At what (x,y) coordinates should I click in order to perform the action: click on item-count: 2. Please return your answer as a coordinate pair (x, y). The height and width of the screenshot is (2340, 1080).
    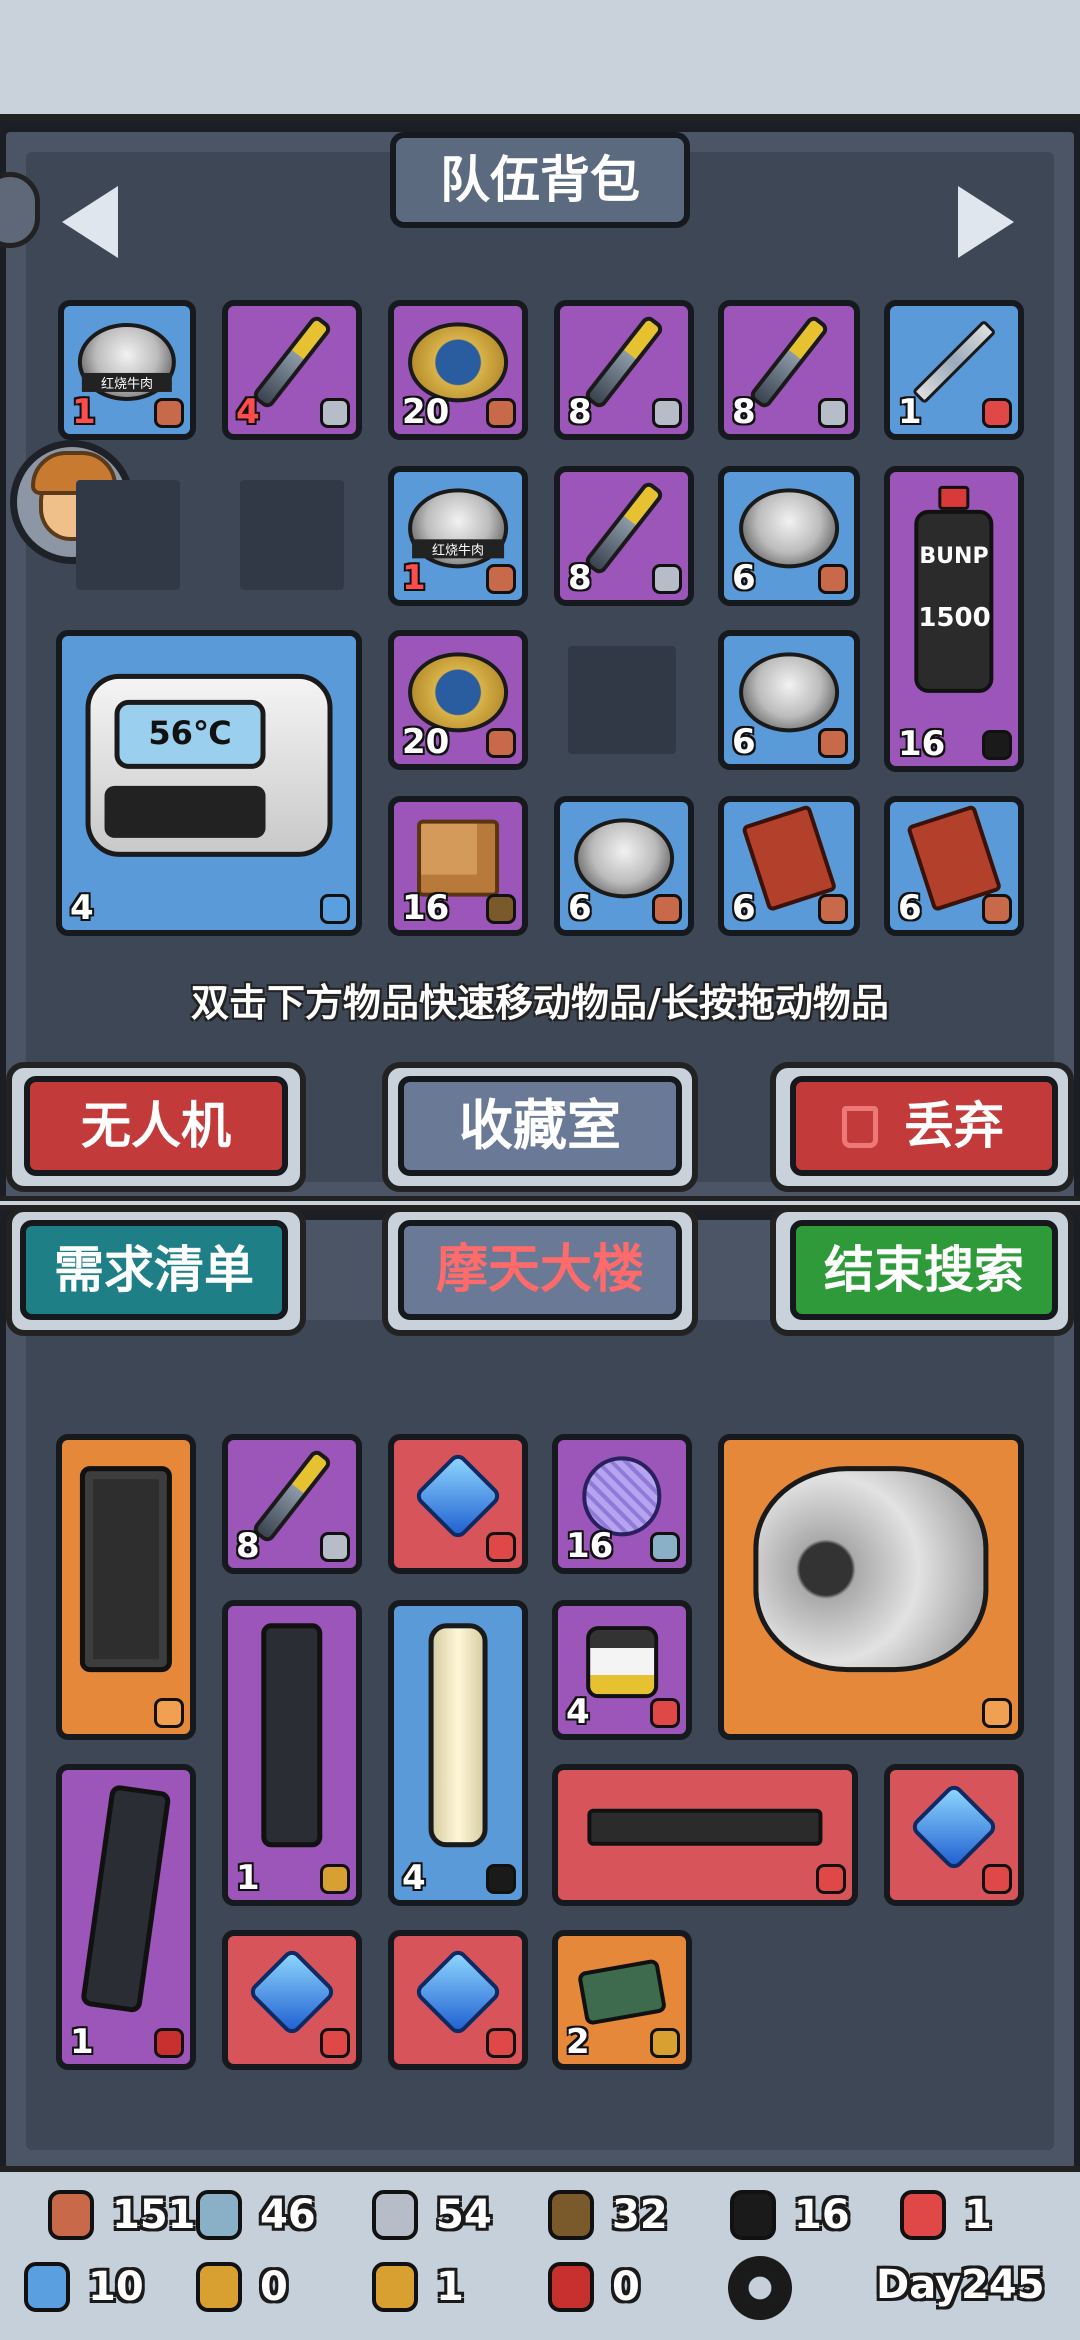
    Looking at the image, I should click on (578, 2042).